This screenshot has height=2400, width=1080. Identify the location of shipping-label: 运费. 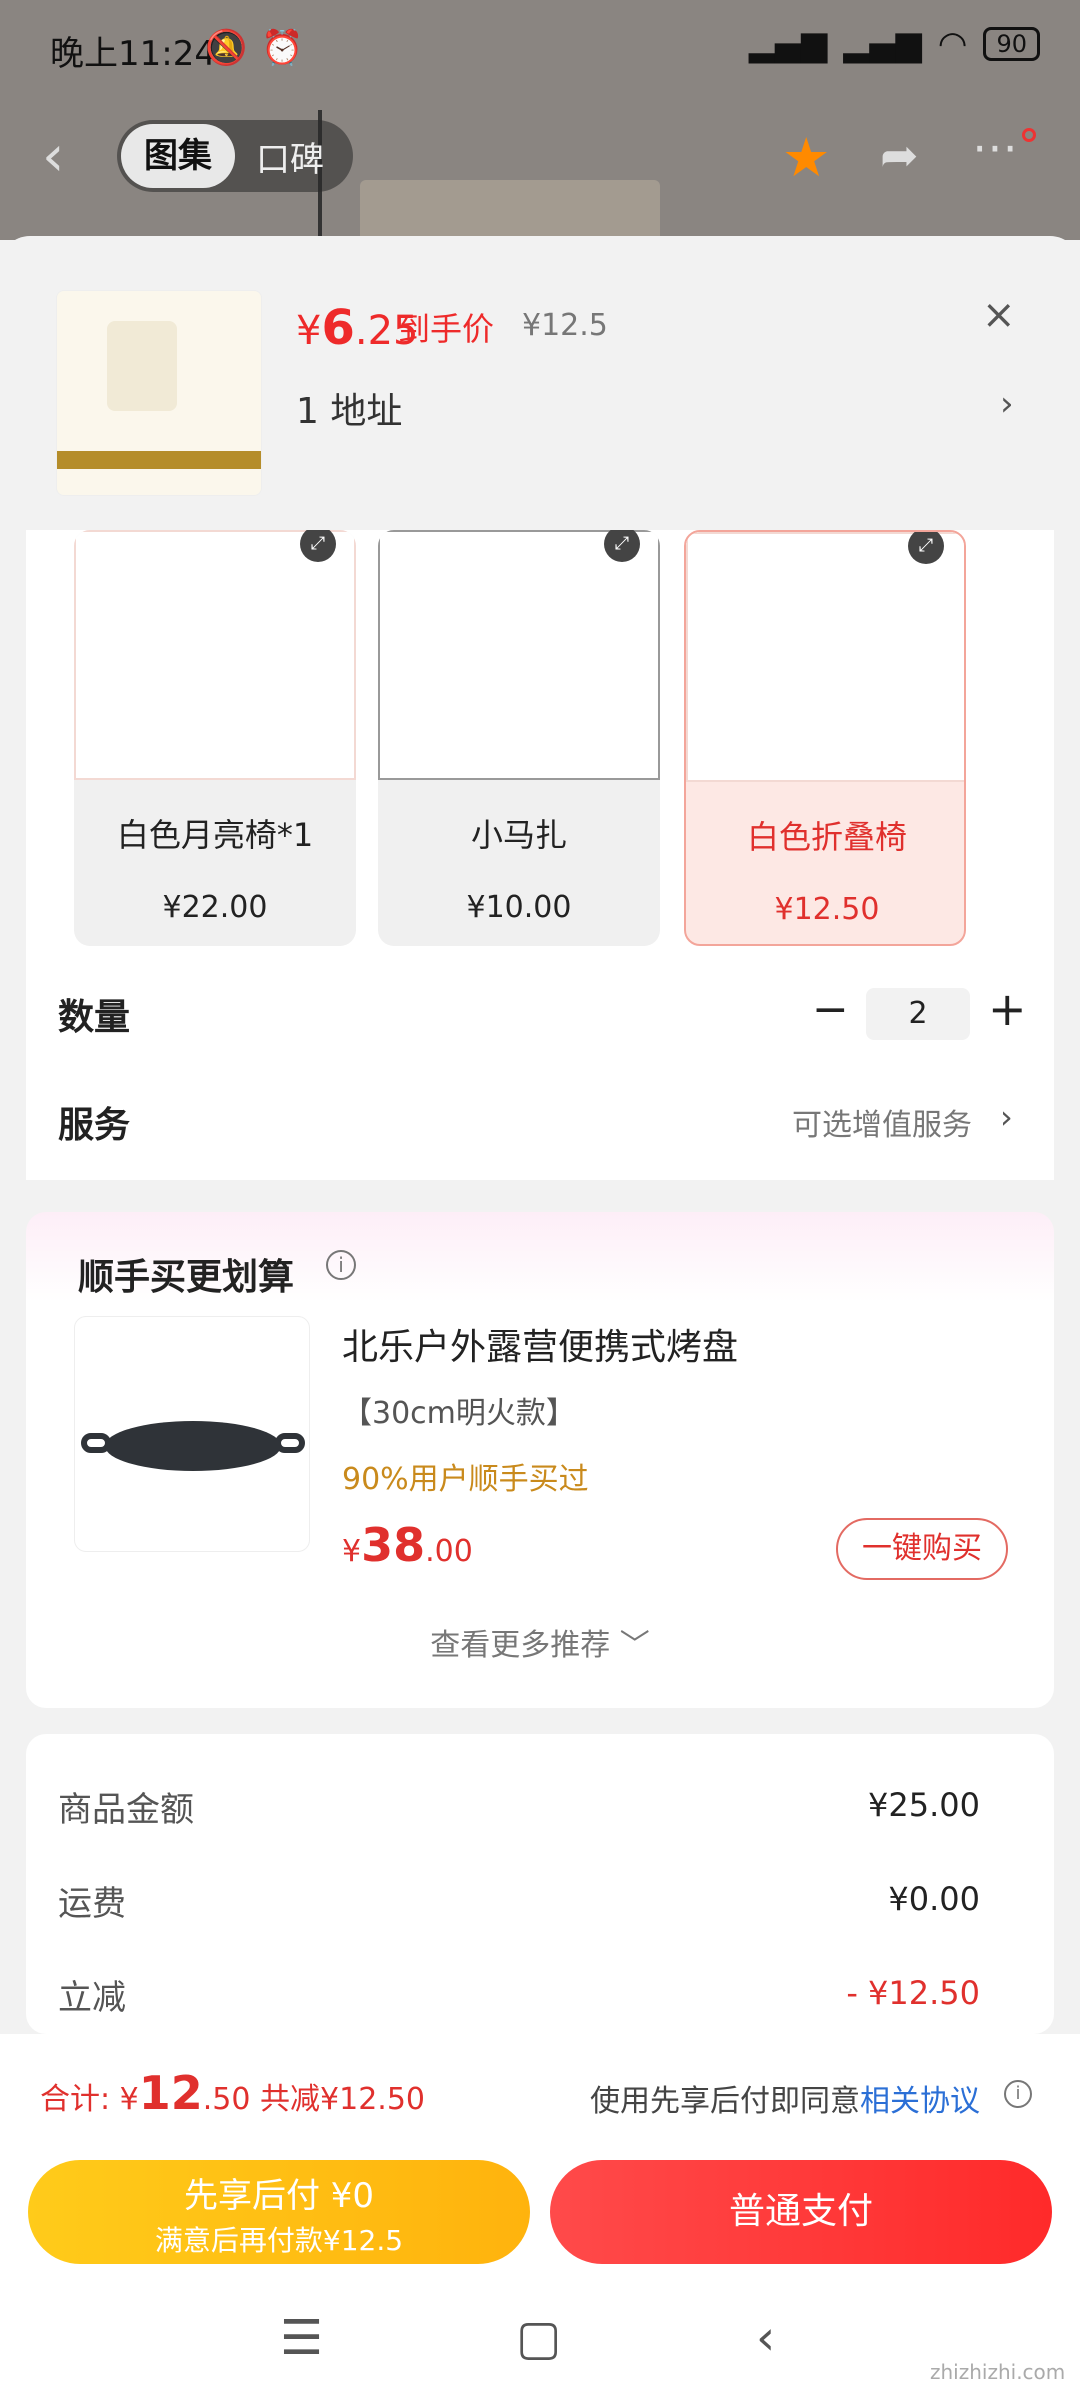
(92, 1904).